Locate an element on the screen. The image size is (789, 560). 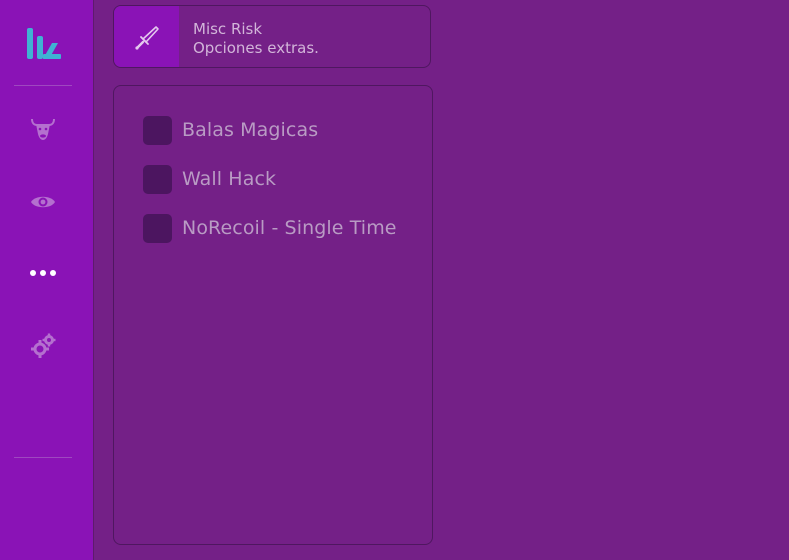
more-dots-icon is located at coordinates (43, 273).